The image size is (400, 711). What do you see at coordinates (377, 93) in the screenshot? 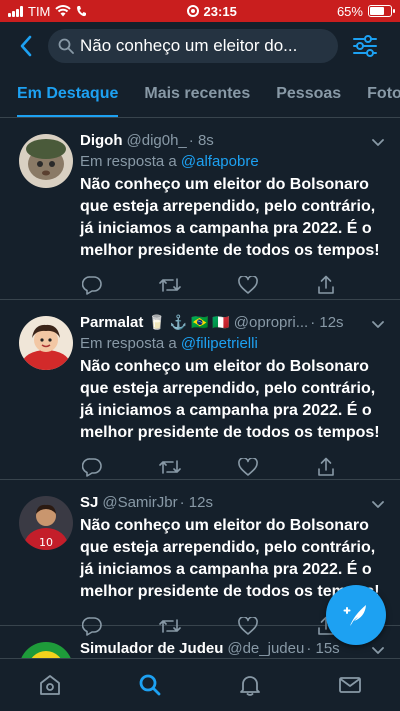
I see `tab-photos: Fotos` at bounding box center [377, 93].